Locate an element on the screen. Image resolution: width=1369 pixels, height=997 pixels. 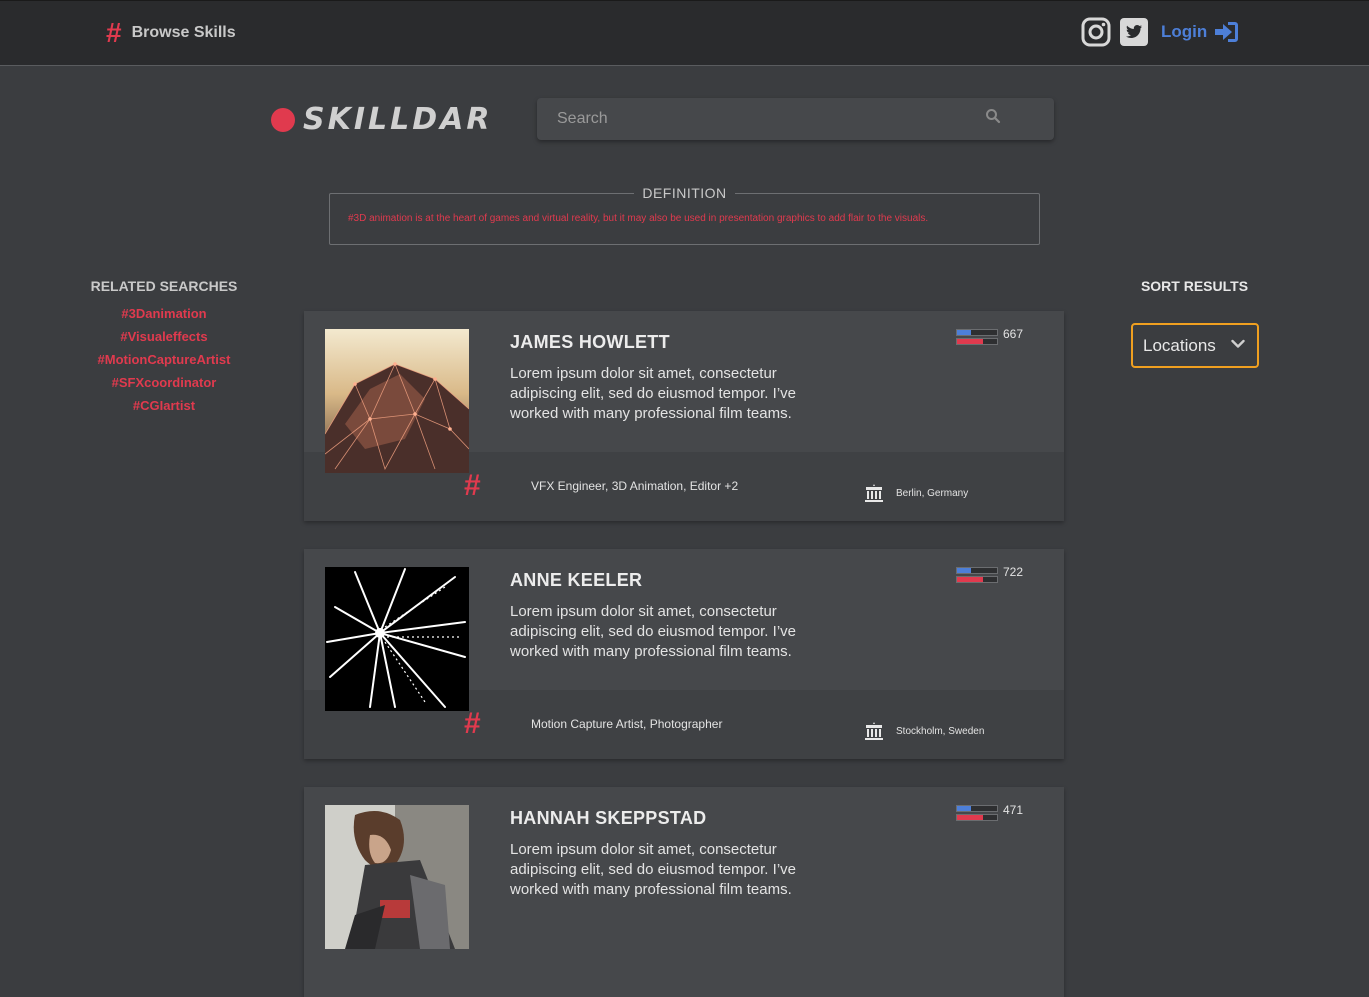
search-icon is located at coordinates (995, 118).